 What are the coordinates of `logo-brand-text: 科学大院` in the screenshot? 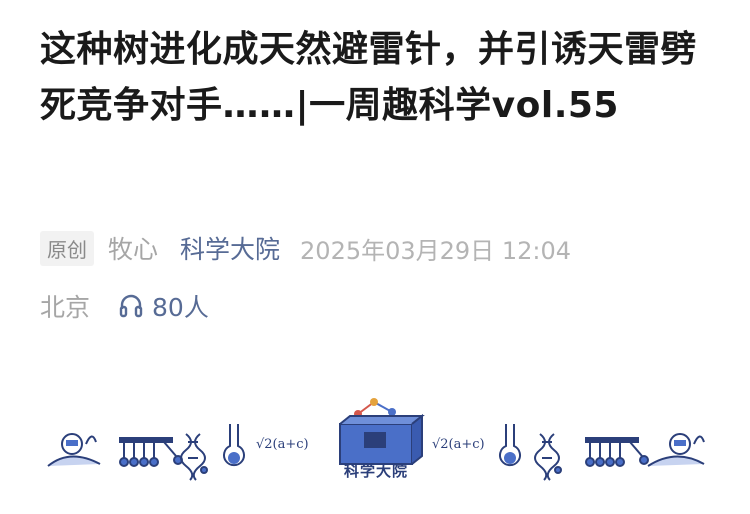 It's located at (375, 471).